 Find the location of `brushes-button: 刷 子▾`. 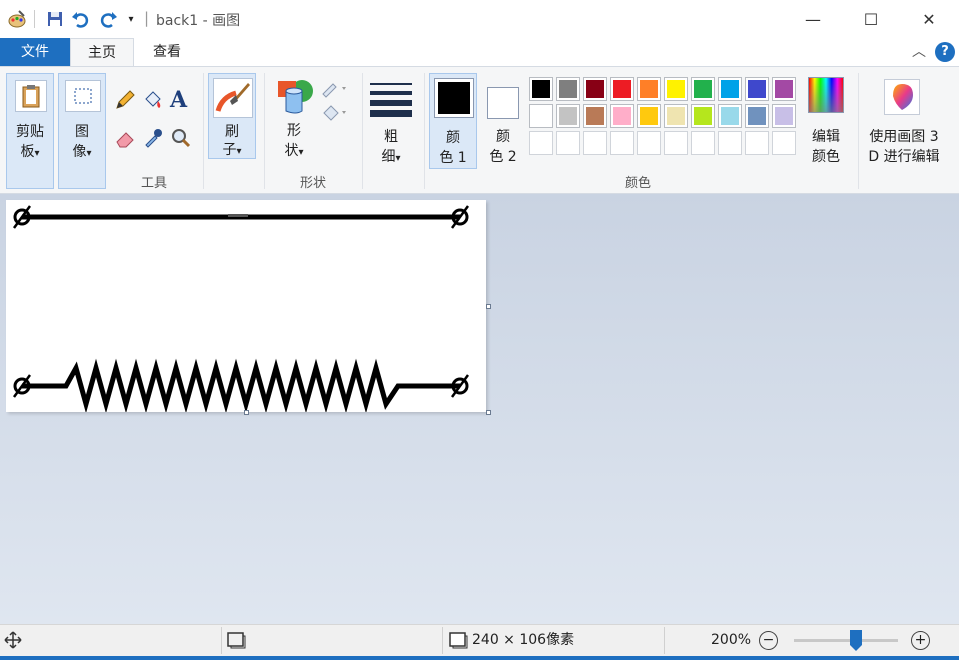

brushes-button: 刷 子▾ is located at coordinates (232, 116).